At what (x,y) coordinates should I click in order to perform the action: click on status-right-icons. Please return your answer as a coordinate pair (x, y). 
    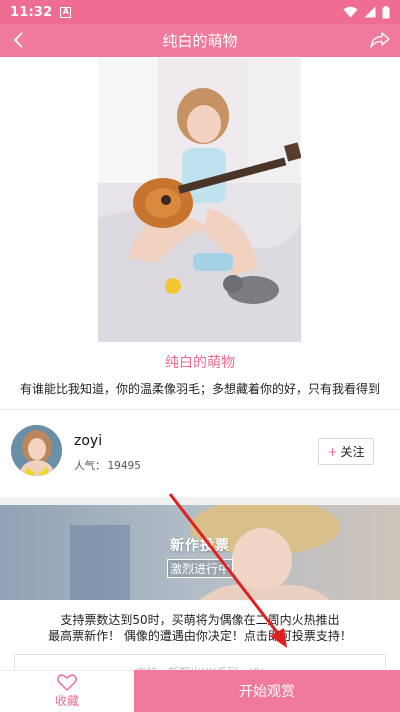
    Looking at the image, I should click on (366, 12).